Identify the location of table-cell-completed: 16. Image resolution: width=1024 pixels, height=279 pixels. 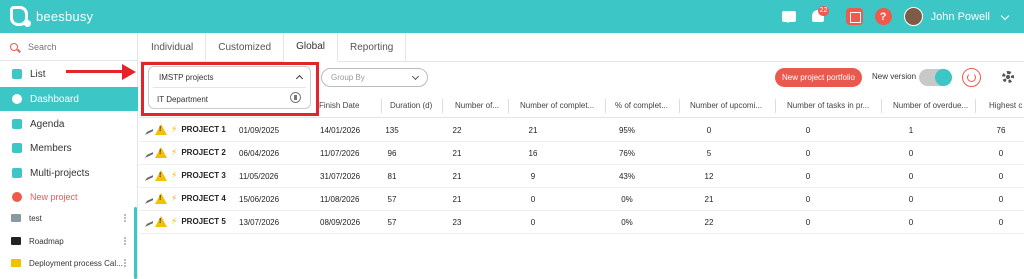
(533, 153).